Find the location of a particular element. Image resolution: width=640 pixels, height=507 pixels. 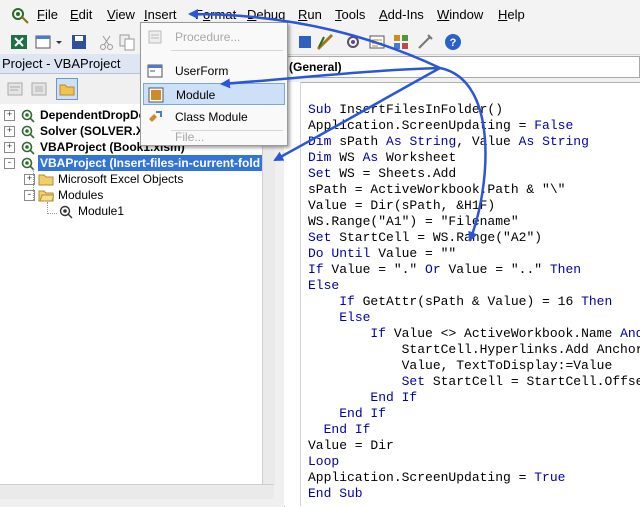

menu-separator is located at coordinates (227, 50).